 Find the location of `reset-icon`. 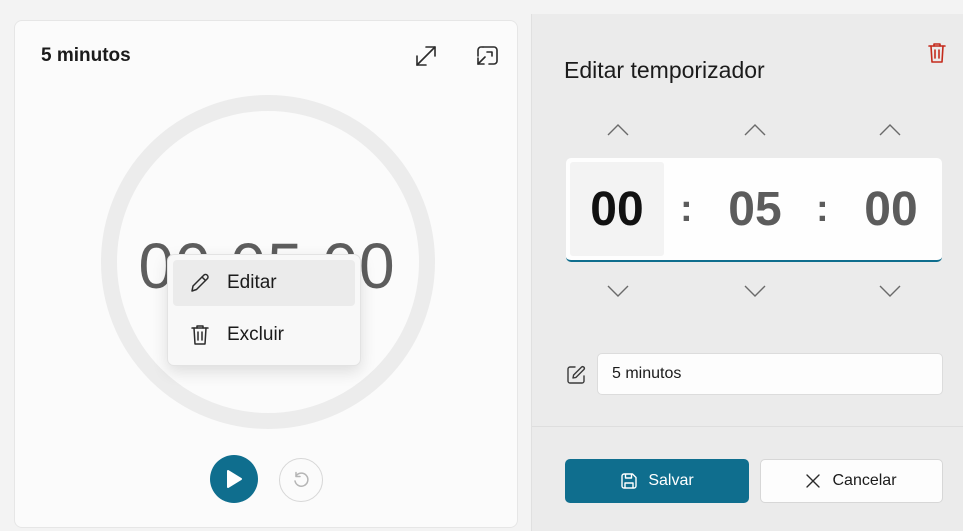

reset-icon is located at coordinates (301, 479).